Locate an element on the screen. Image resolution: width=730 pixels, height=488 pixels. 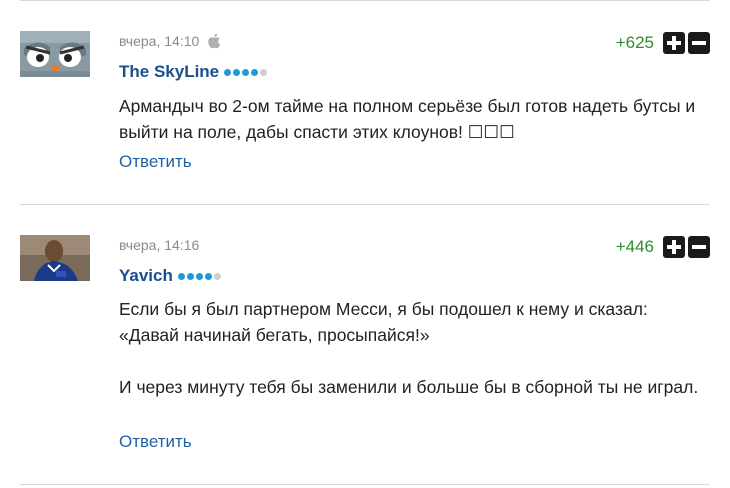
comment-meta: вчера, 14:16 is located at coordinates (159, 245).